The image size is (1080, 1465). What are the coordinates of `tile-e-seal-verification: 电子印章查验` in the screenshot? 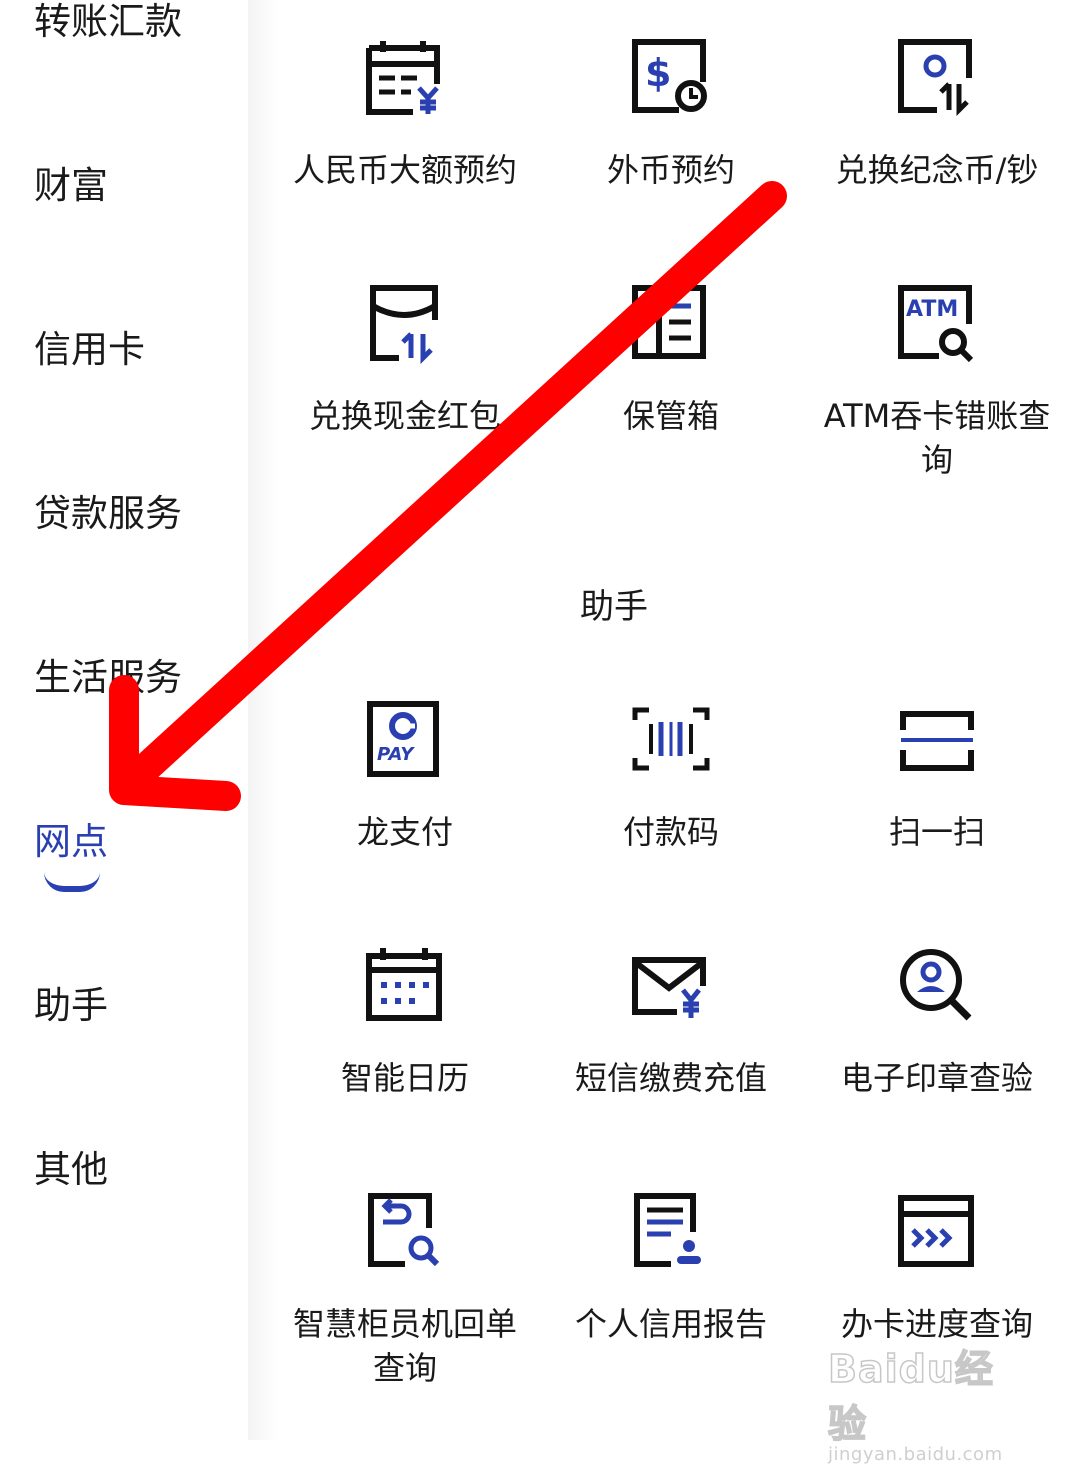 It's located at (937, 1023).